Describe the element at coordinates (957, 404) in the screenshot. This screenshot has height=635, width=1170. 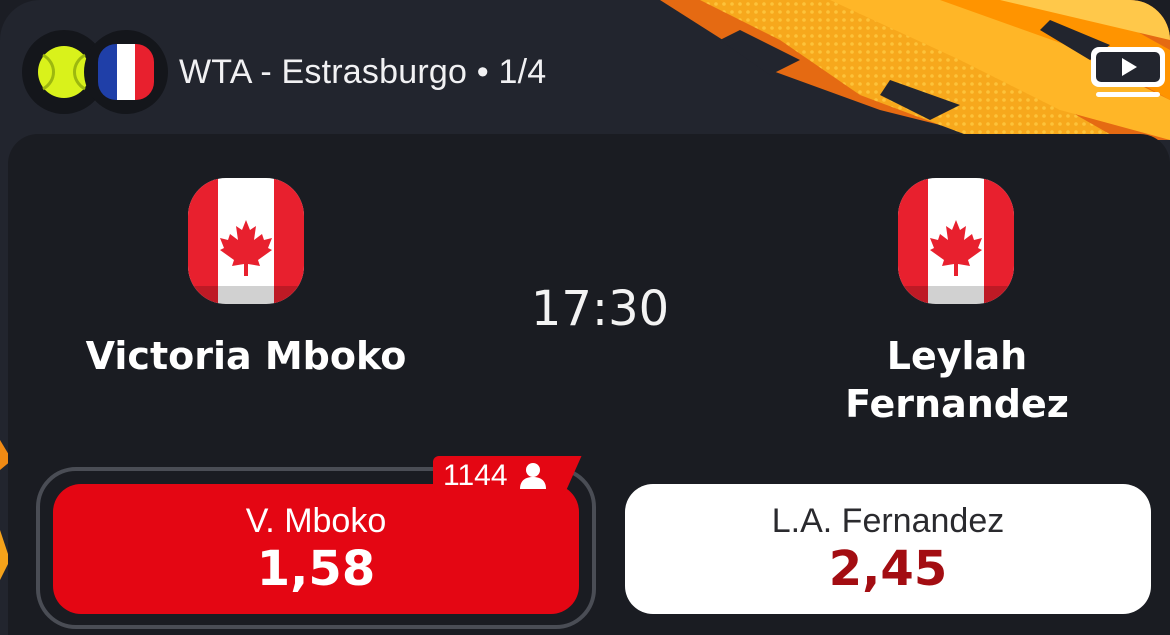
I see `away-player-name-line2: Fernandez` at that location.